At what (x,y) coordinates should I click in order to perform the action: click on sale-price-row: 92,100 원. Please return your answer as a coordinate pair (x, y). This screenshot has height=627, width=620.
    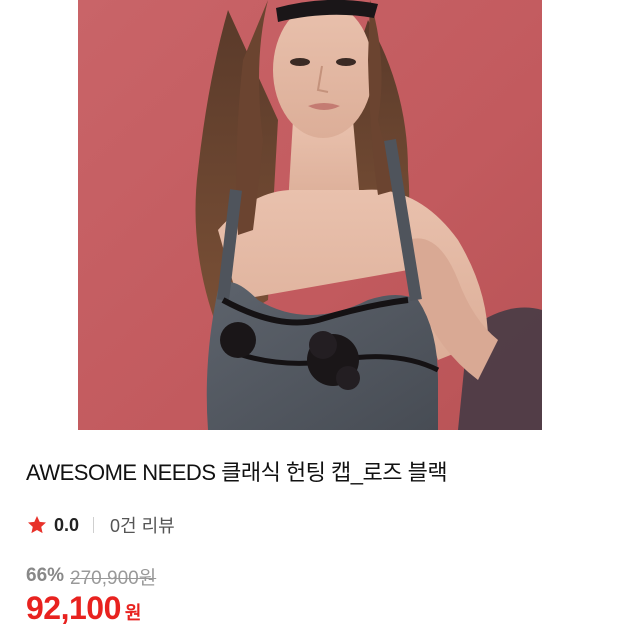
    Looking at the image, I should click on (83, 608).